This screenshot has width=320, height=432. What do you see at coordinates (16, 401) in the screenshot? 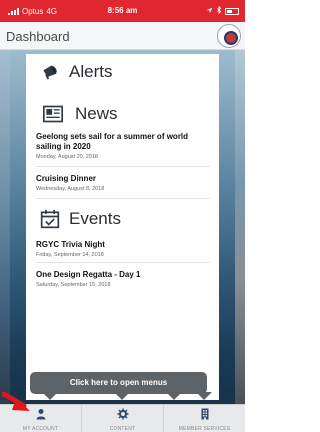
I see `annotation-arrow-icon` at bounding box center [16, 401].